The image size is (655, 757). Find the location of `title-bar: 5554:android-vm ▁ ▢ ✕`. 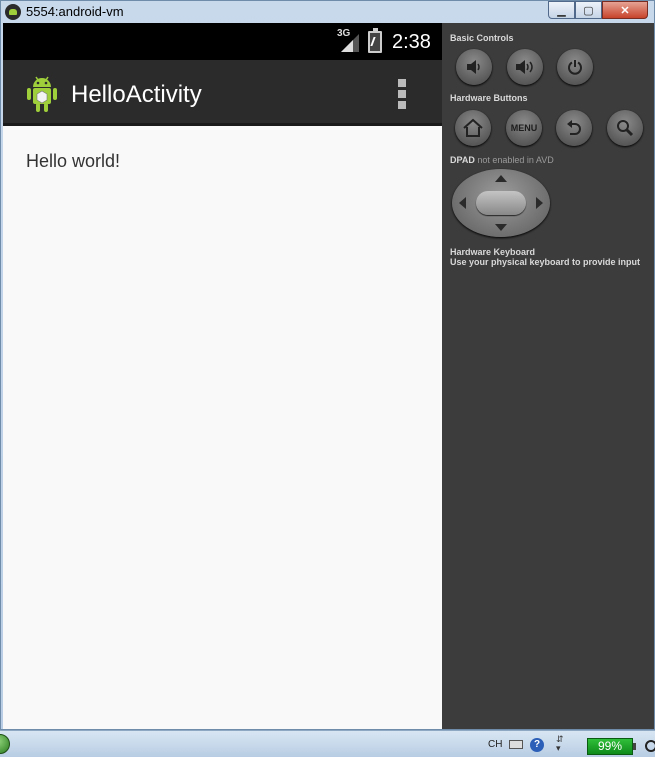

title-bar: 5554:android-vm ▁ ▢ ✕ is located at coordinates (327, 12).